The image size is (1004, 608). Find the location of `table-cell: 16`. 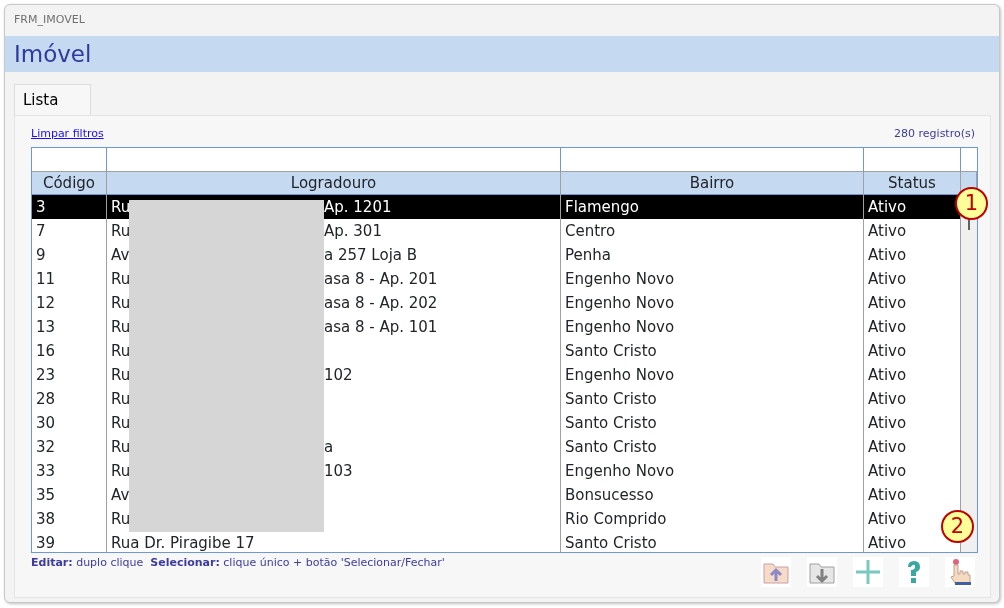

table-cell: 16 is located at coordinates (69, 351).